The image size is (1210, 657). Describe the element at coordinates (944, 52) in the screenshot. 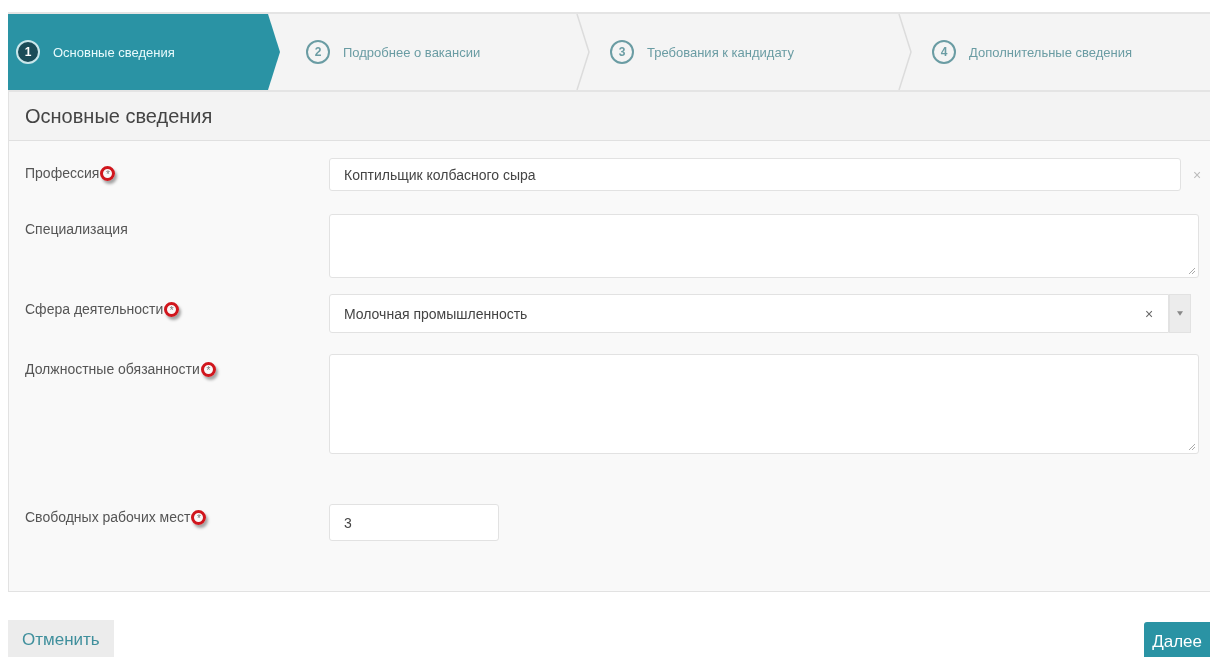

I see `step-number: 4` at that location.